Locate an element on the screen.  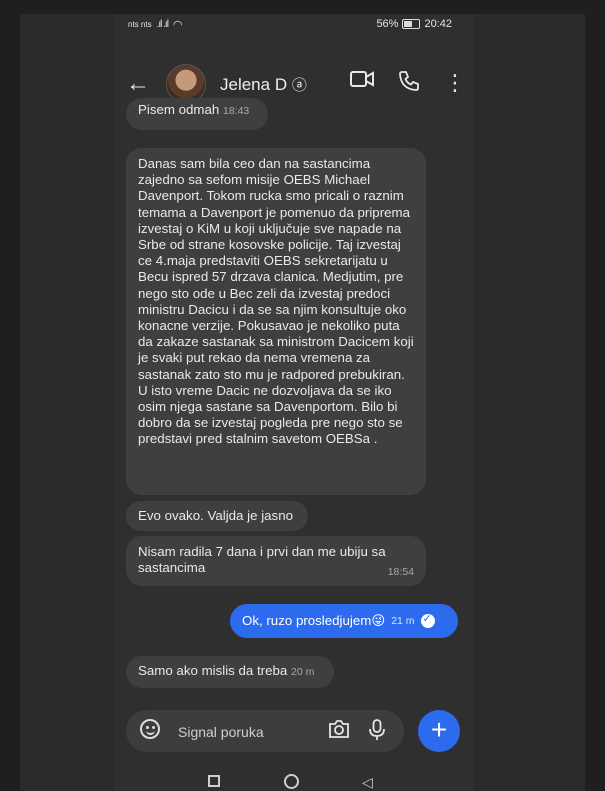
status-bar: nts nts .ıl .ıl ◠ 56% 20:42 is located at coordinates (294, 25).